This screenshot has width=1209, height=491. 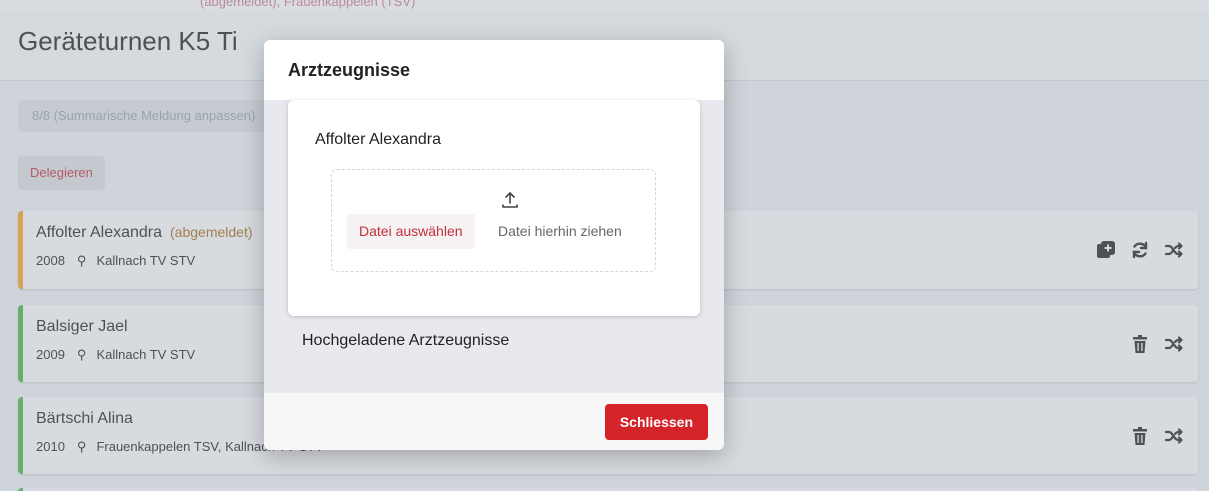 I want to click on upload-athlete-name: Affolter Alexandra, so click(x=378, y=139).